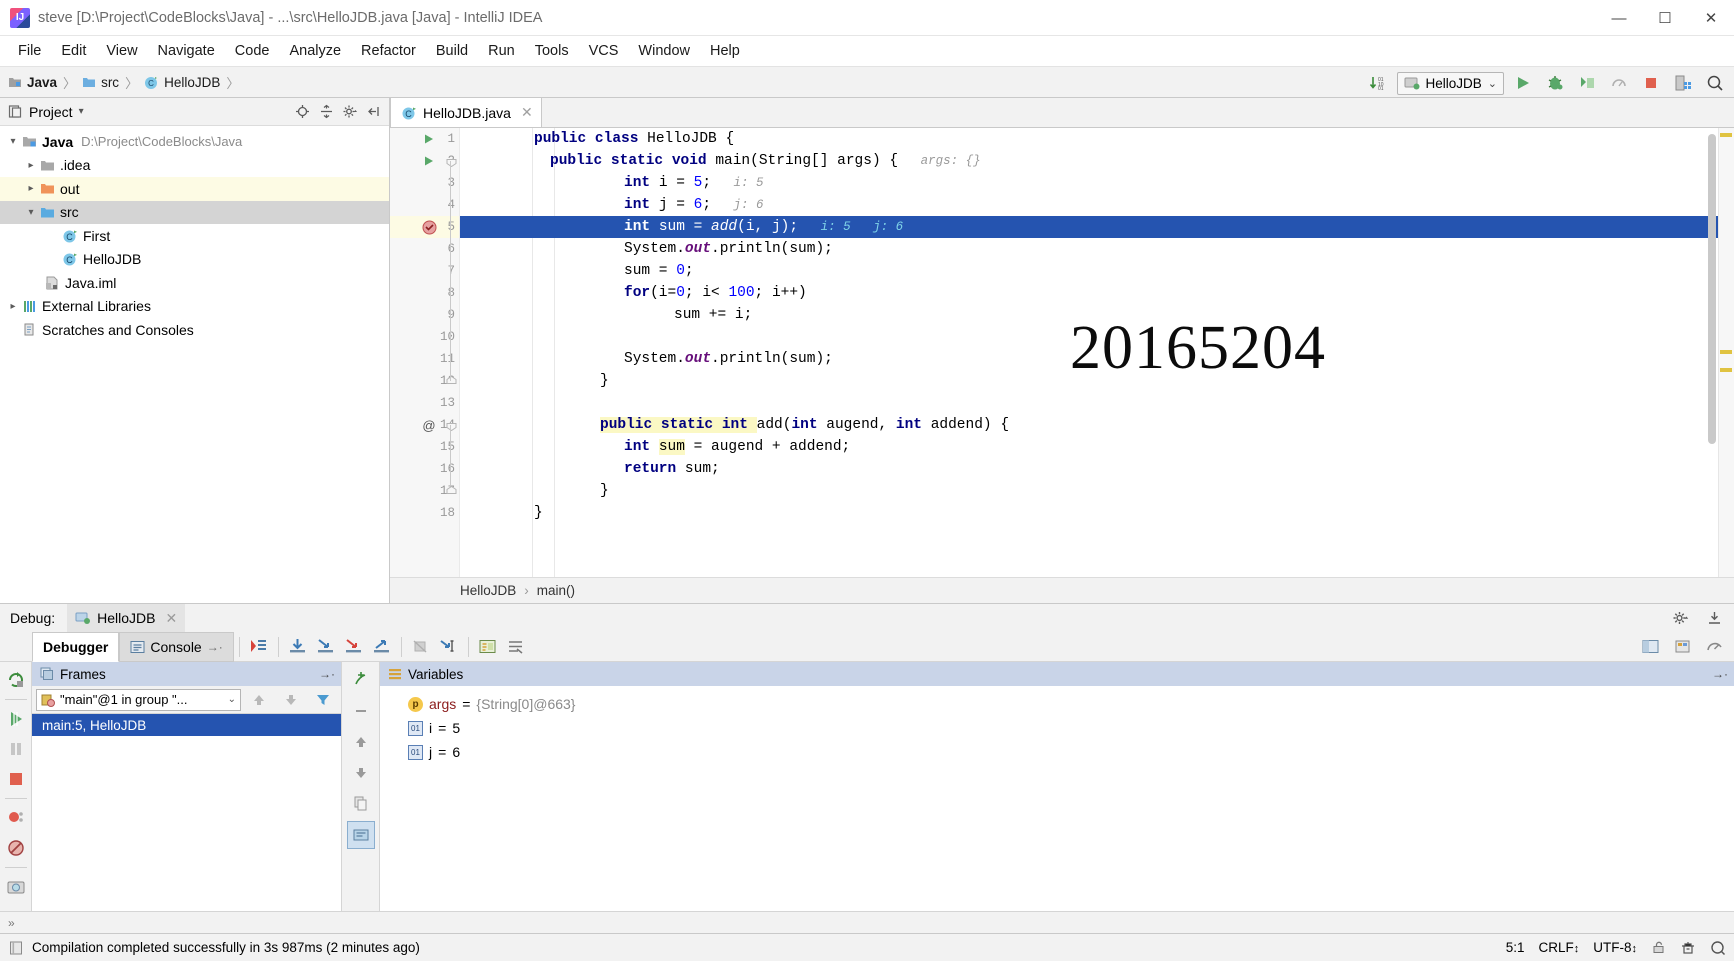 This screenshot has width=1734, height=961. Describe the element at coordinates (361, 711) in the screenshot. I see `remove-watch-icon` at that location.